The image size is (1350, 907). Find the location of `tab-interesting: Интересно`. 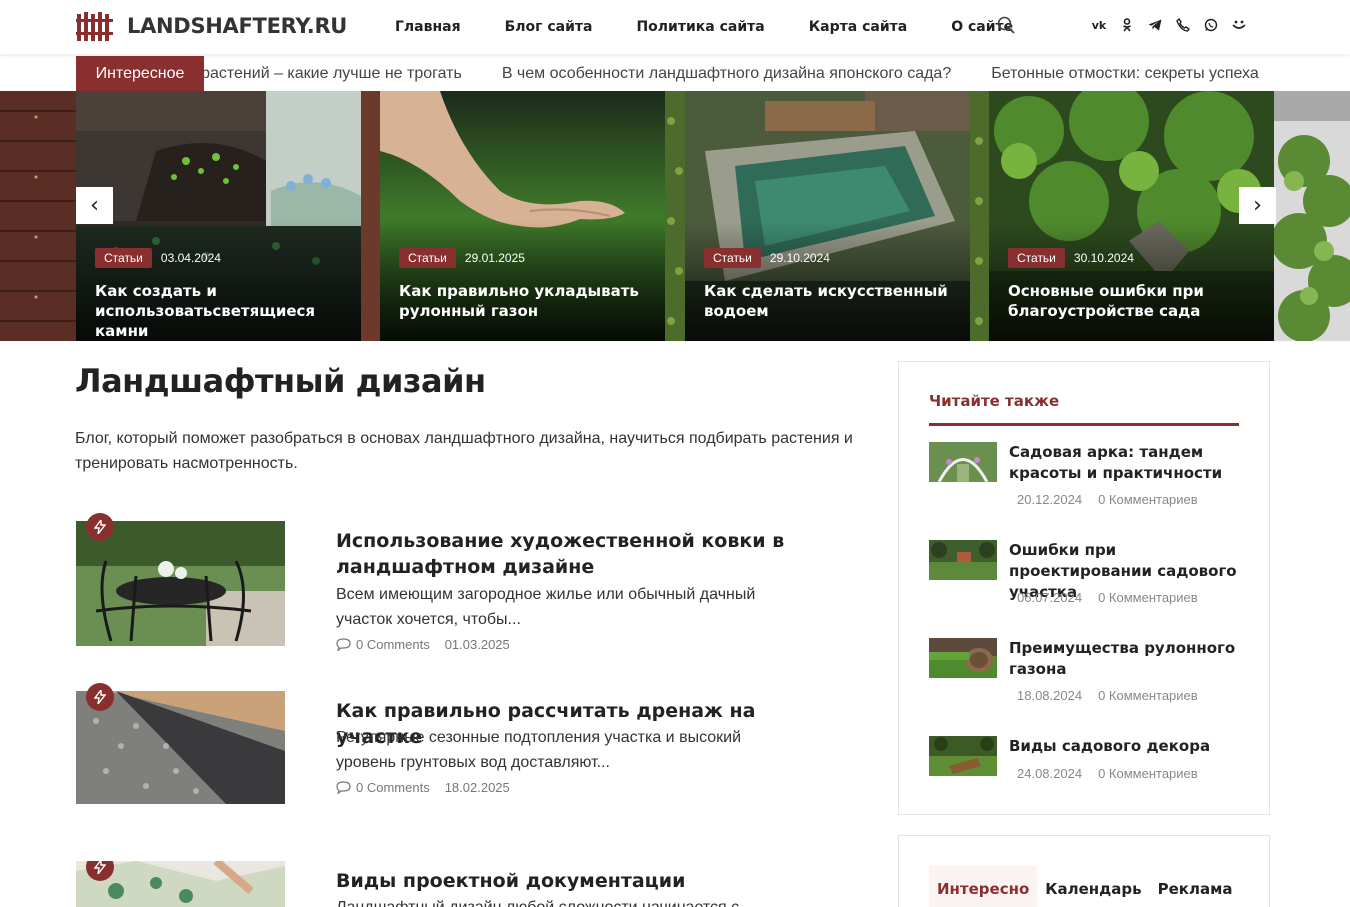

tab-interesting: Интересно is located at coordinates (983, 886).